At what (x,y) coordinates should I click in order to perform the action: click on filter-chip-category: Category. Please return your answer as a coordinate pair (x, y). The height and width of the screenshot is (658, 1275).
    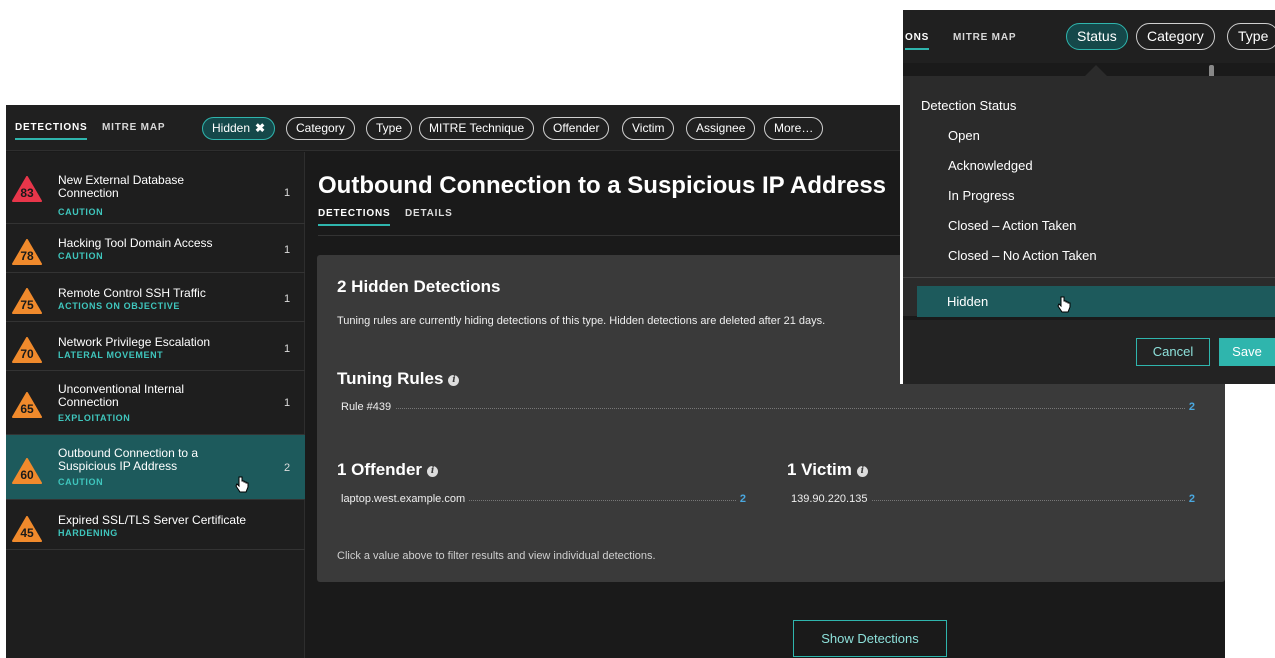
    Looking at the image, I should click on (320, 128).